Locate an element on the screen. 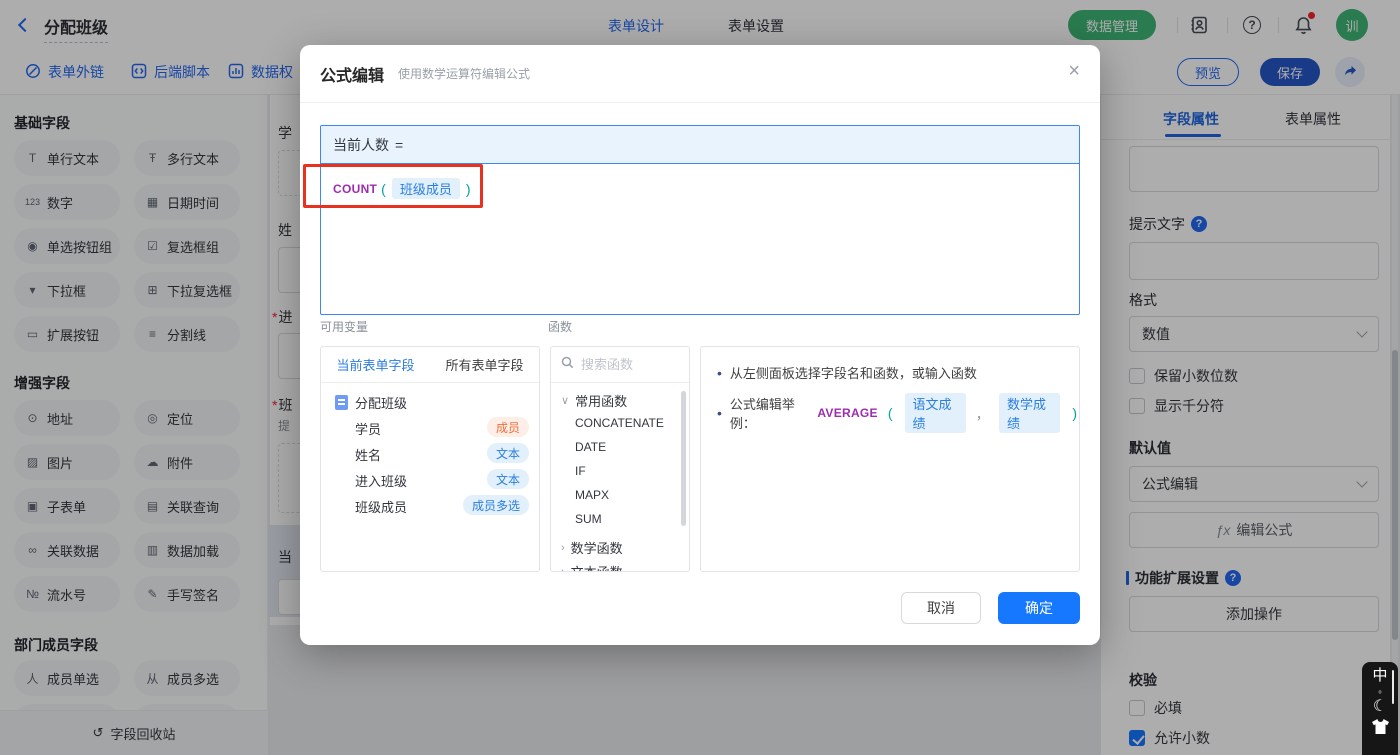 The width and height of the screenshot is (1400, 755). function-item: MAPX is located at coordinates (592, 495).